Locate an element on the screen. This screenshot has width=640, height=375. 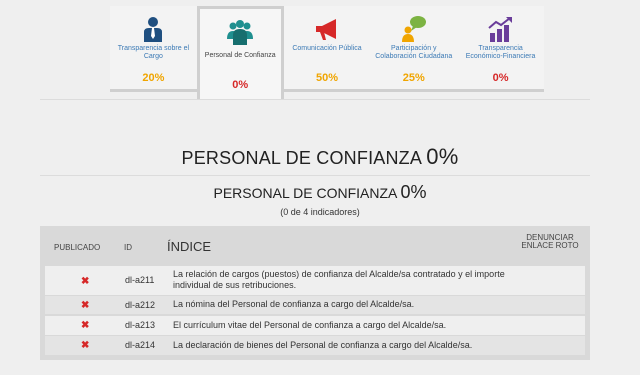
tab-personal-confianza: Personal de Confianza 0% is located at coordinates (240, 53).